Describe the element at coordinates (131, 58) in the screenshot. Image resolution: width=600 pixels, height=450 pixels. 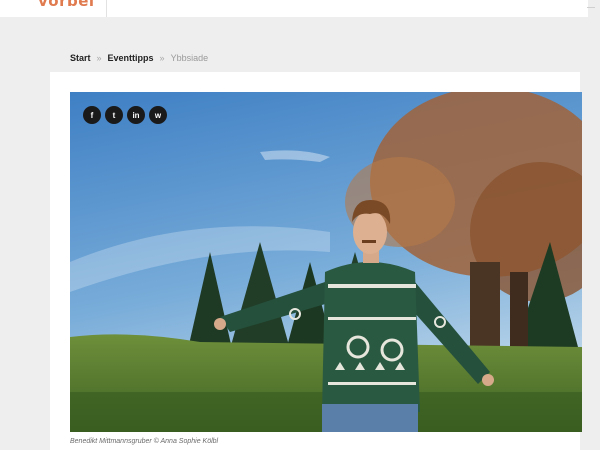
I see `breadcrumb-eventtipps: Eventtipps` at that location.